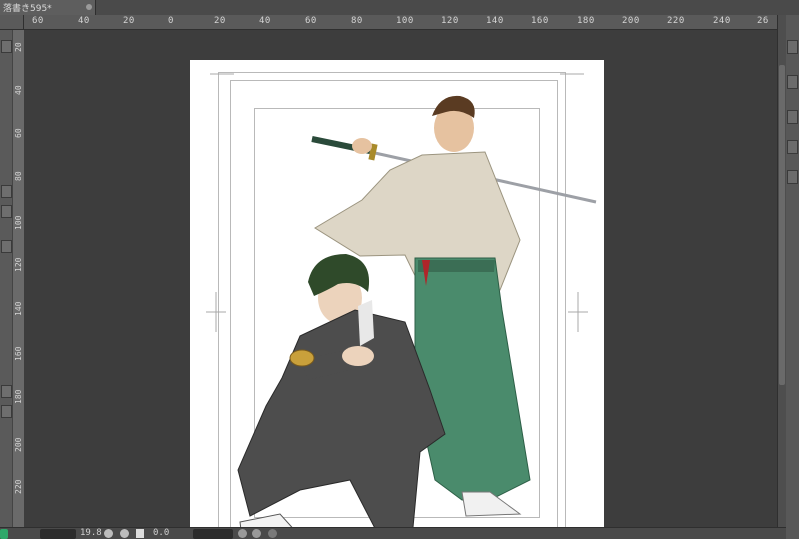 Image resolution: width=799 pixels, height=539 pixels. I want to click on document-tab-bar: 落書き595*, so click(399, 7).